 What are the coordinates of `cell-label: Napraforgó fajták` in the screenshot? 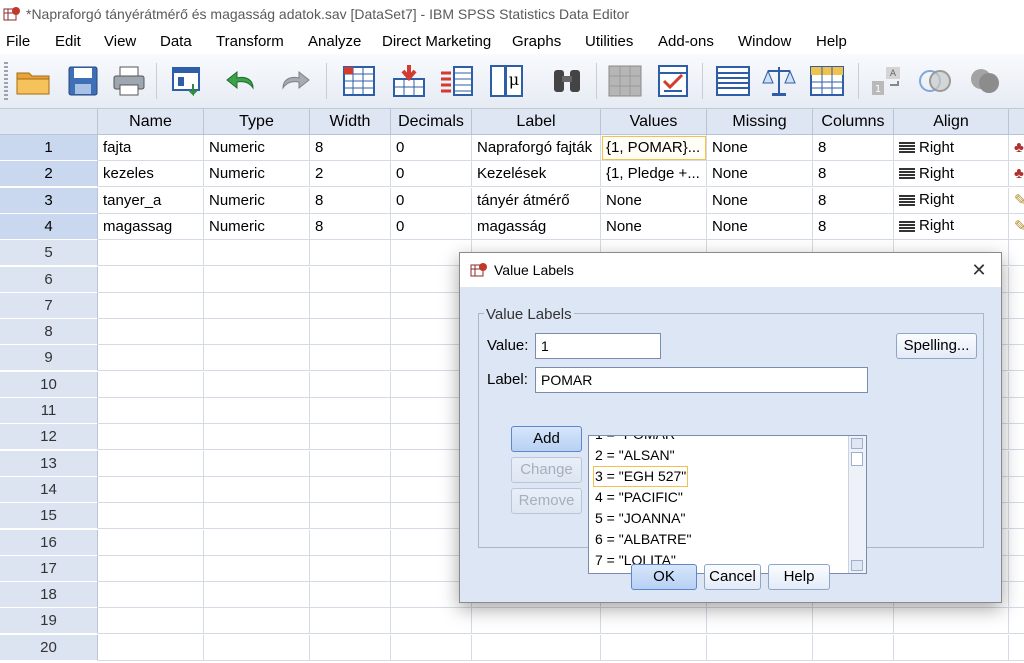 It's located at (536, 148).